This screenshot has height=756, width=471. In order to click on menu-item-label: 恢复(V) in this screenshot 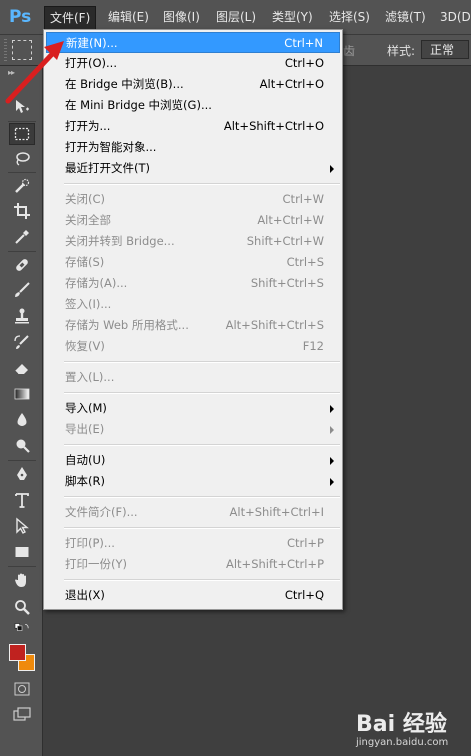, I will do `click(85, 346)`.